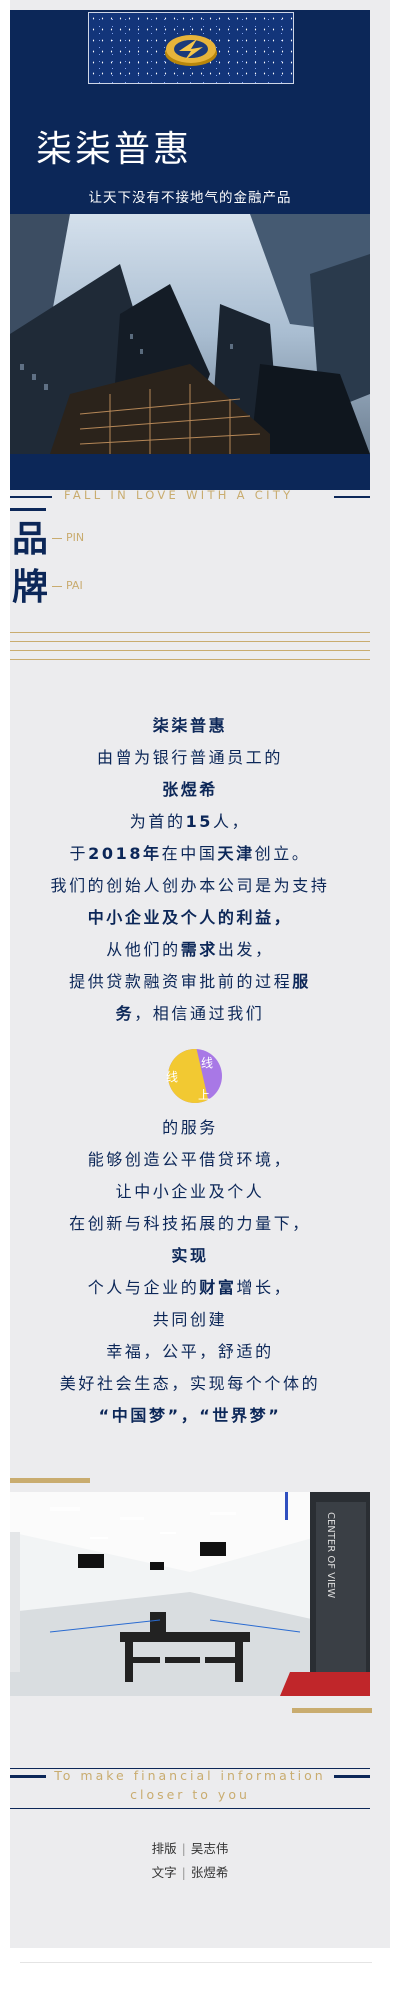 Image resolution: width=400 pixels, height=2002 pixels. What do you see at coordinates (114, 149) in the screenshot?
I see `hero-title: 柒柒普惠` at bounding box center [114, 149].